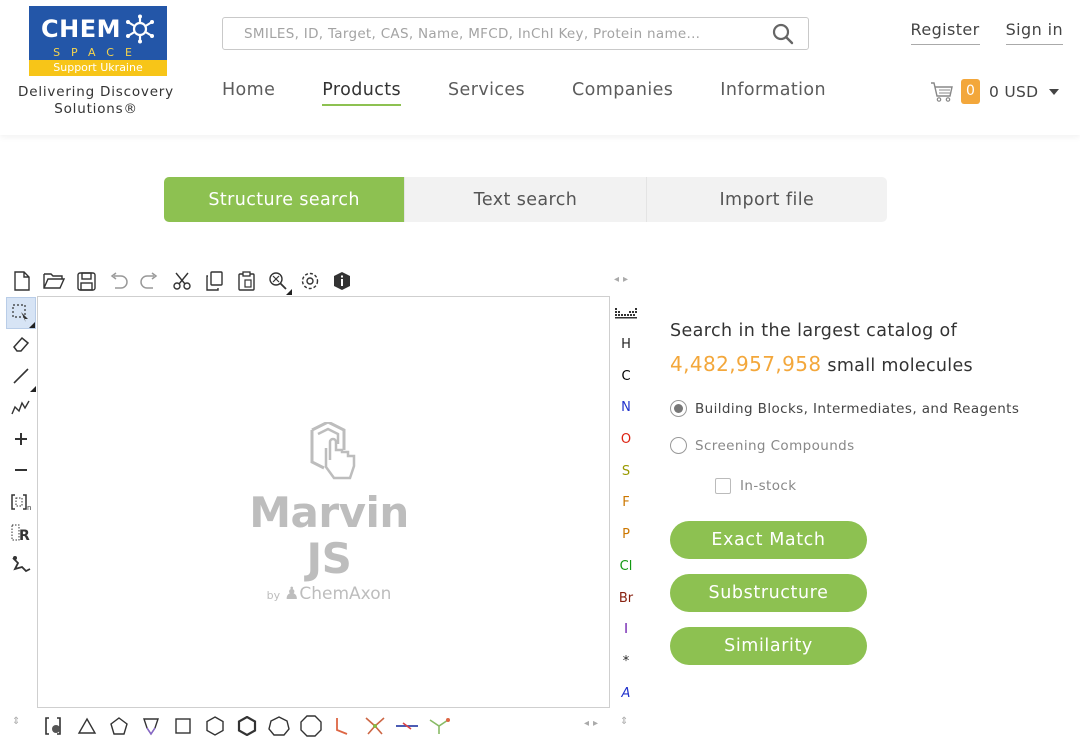  I want to click on editor-bottom-toolbar, so click(246, 725).